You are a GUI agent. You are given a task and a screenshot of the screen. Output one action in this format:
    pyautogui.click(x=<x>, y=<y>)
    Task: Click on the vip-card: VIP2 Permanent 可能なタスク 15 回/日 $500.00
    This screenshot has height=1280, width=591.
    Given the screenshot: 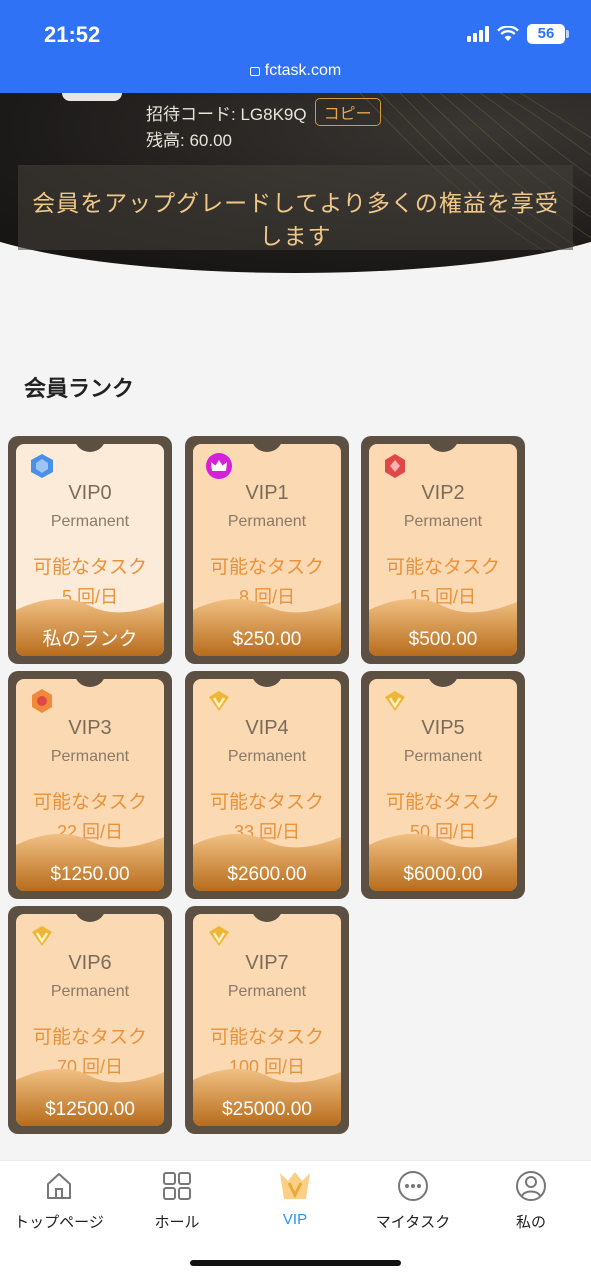 What is the action you would take?
    pyautogui.click(x=443, y=550)
    